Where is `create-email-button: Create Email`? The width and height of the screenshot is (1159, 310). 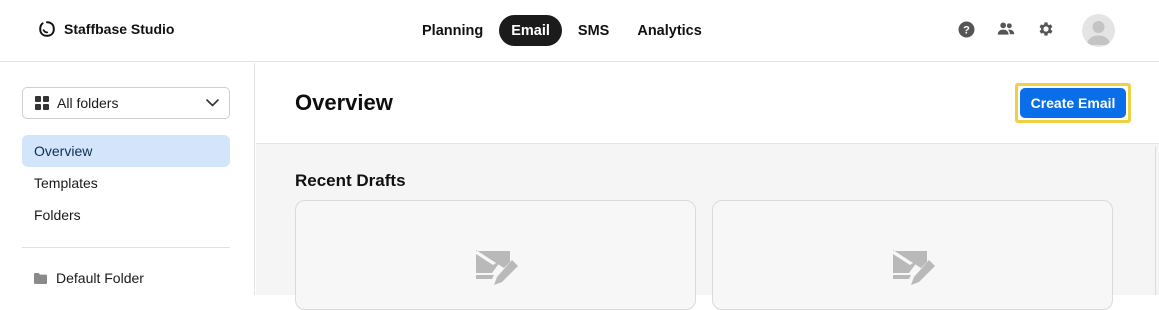
create-email-button: Create Email is located at coordinates (1073, 103).